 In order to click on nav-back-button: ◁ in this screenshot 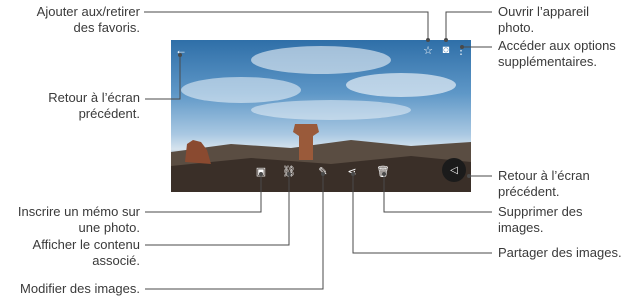, I will do `click(454, 170)`.